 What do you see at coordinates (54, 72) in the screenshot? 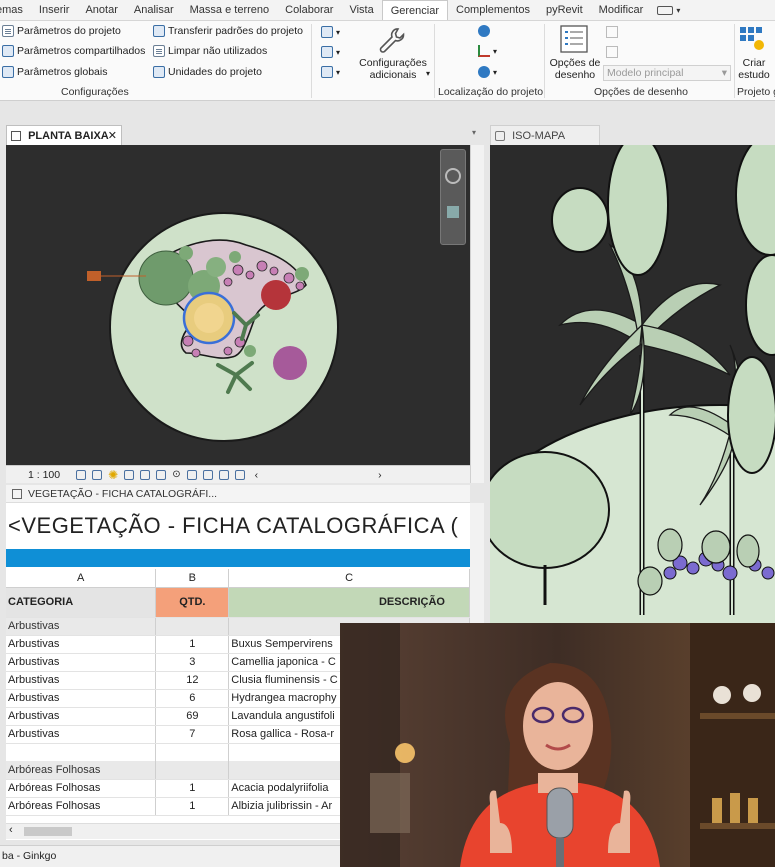
I see `parametros-globais-button: Parâmetros globais` at bounding box center [54, 72].